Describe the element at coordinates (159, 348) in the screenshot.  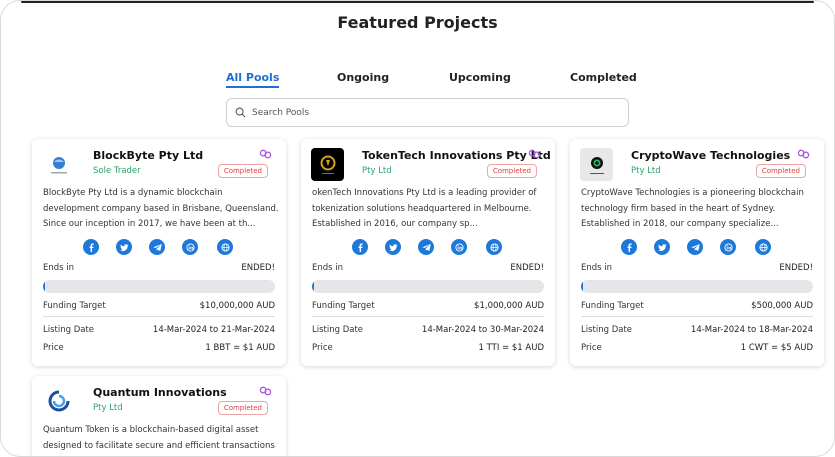
I see `price-row: Price 1 BBT = $1 AUD` at that location.